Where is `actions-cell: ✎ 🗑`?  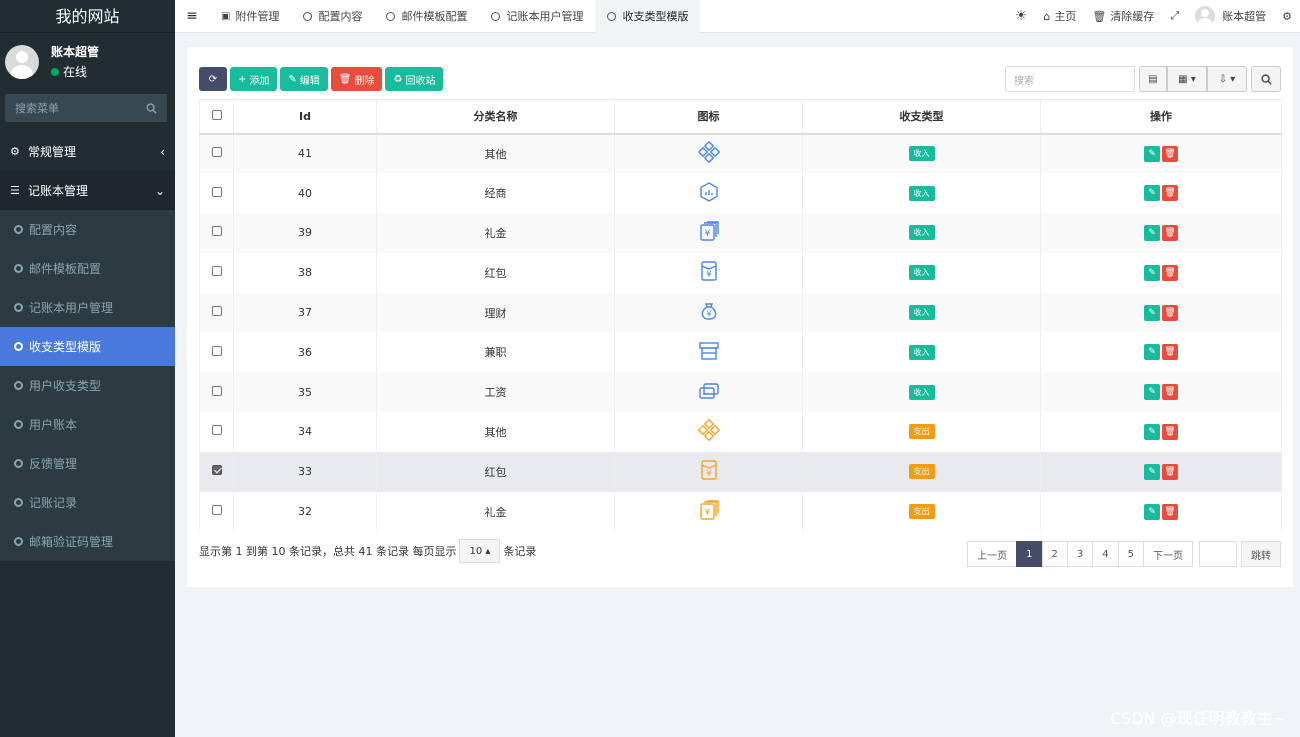 actions-cell: ✎ 🗑 is located at coordinates (1161, 352).